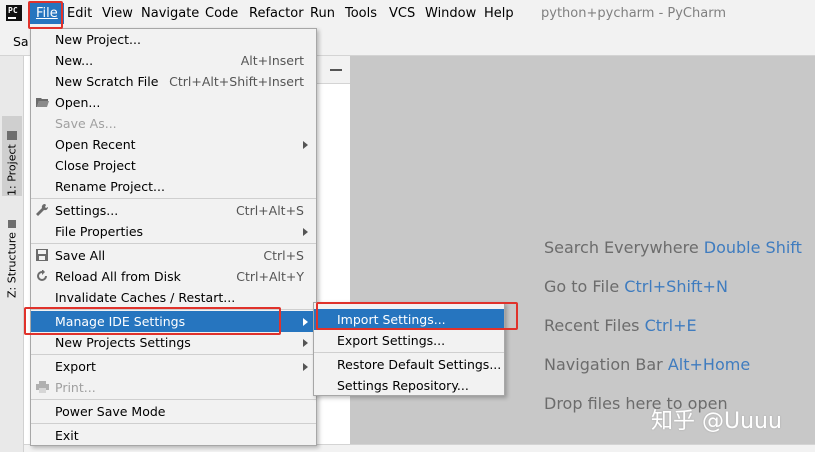  What do you see at coordinates (450, 13) in the screenshot?
I see `menu-window: Window` at bounding box center [450, 13].